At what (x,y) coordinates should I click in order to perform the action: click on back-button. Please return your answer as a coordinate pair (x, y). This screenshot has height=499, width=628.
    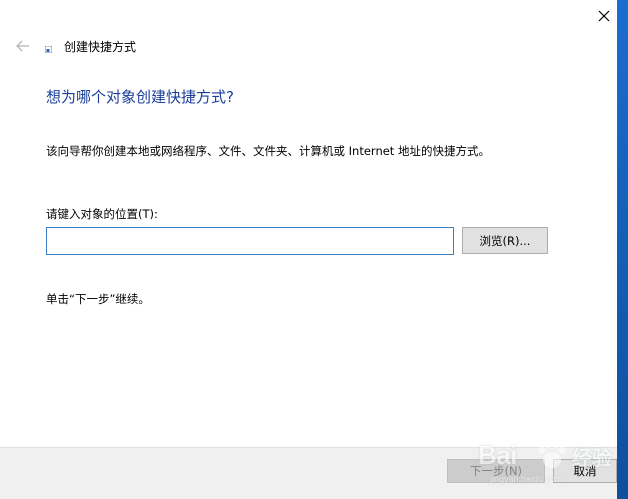
    Looking at the image, I should click on (23, 46).